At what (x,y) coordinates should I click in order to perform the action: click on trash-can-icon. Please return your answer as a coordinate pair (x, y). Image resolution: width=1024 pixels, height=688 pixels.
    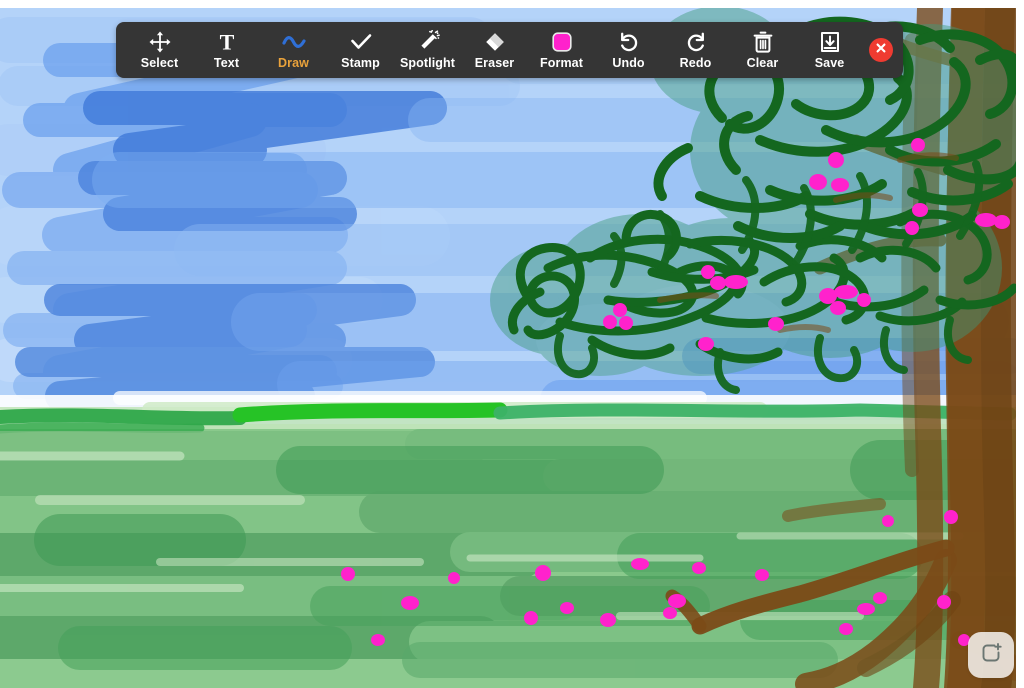
    Looking at the image, I should click on (763, 42).